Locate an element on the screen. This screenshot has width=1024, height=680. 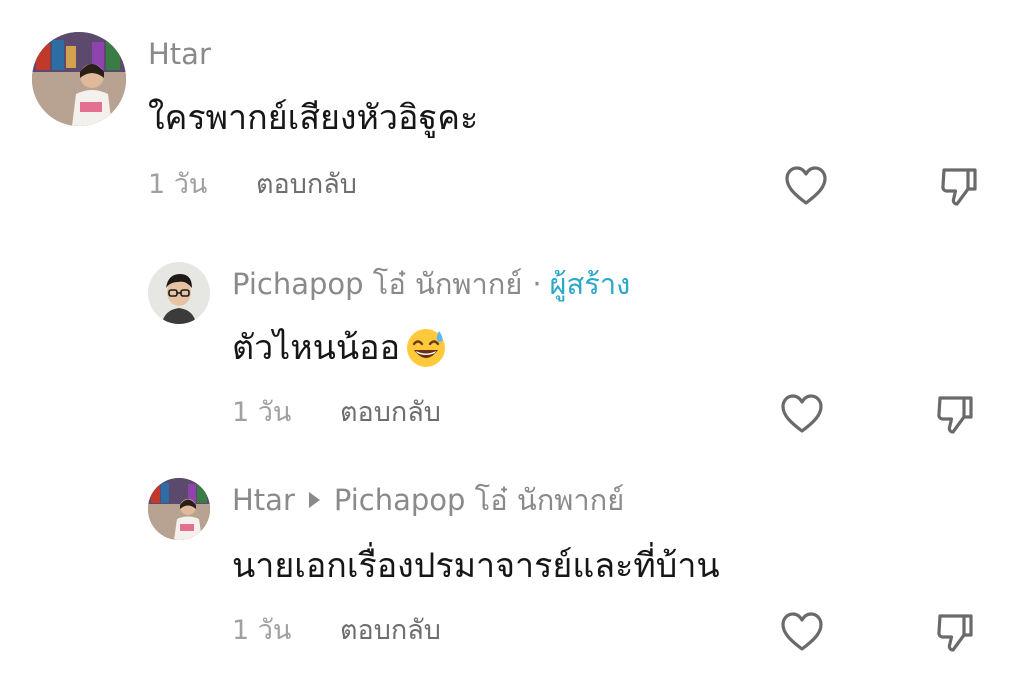
creator-badge: ผู้สร้าง is located at coordinates (590, 284).